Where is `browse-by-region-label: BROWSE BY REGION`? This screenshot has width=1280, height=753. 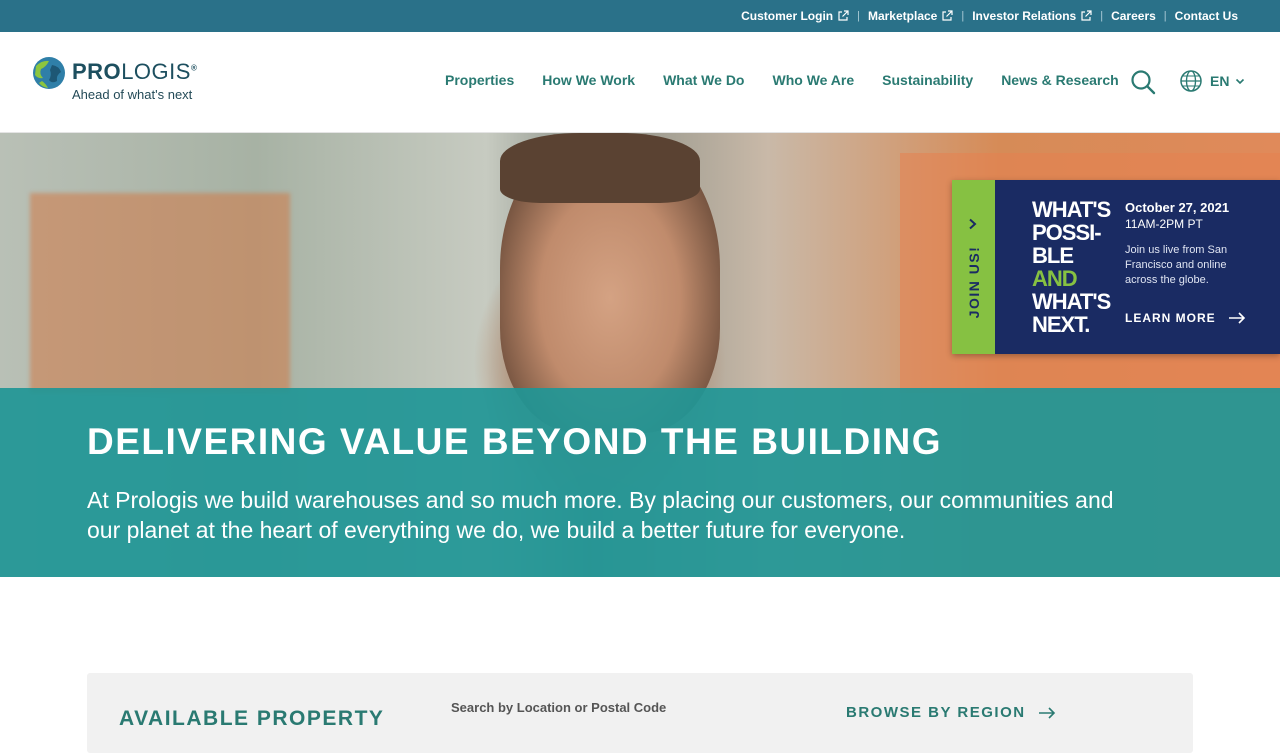
browse-by-region-label: BROWSE BY REGION is located at coordinates (936, 712).